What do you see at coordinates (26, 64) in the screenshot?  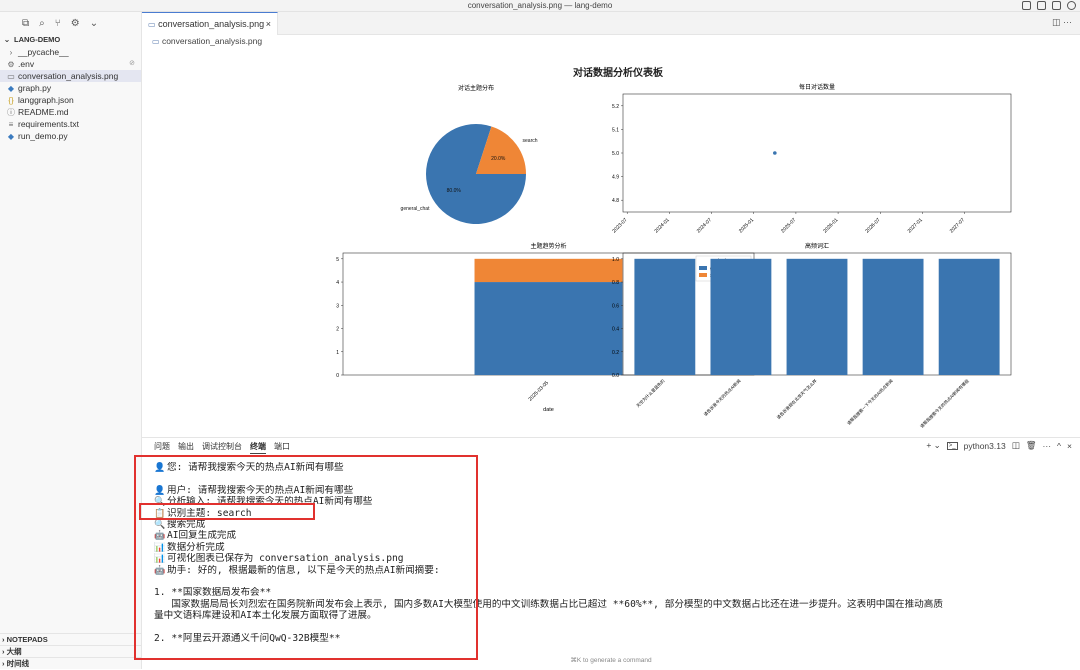 I see `file-name: .env` at bounding box center [26, 64].